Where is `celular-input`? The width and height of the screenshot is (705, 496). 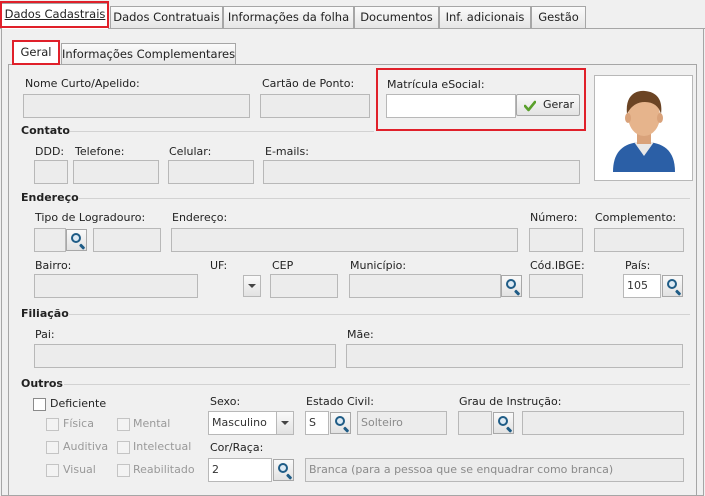 celular-input is located at coordinates (211, 172).